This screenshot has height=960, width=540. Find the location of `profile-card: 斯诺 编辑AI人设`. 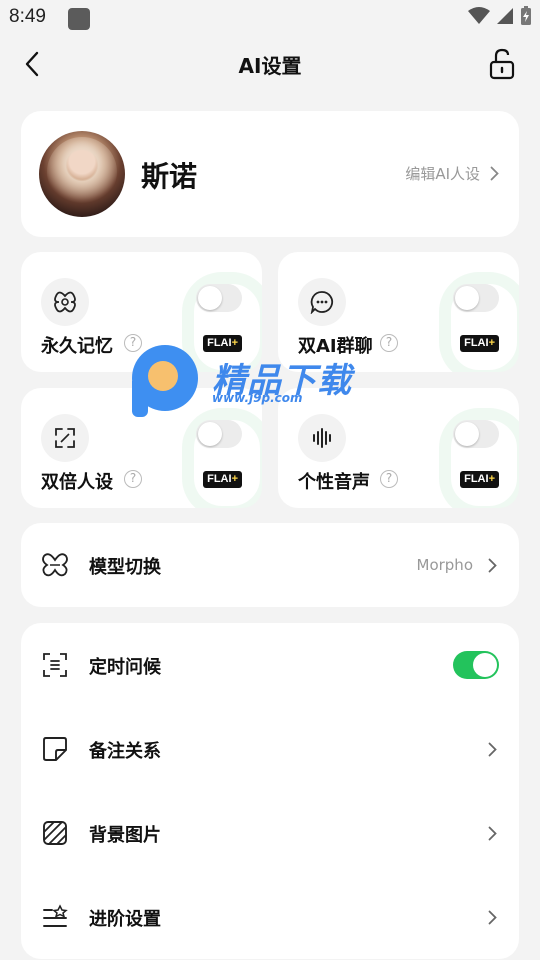

profile-card: 斯诺 编辑AI人设 is located at coordinates (270, 174).